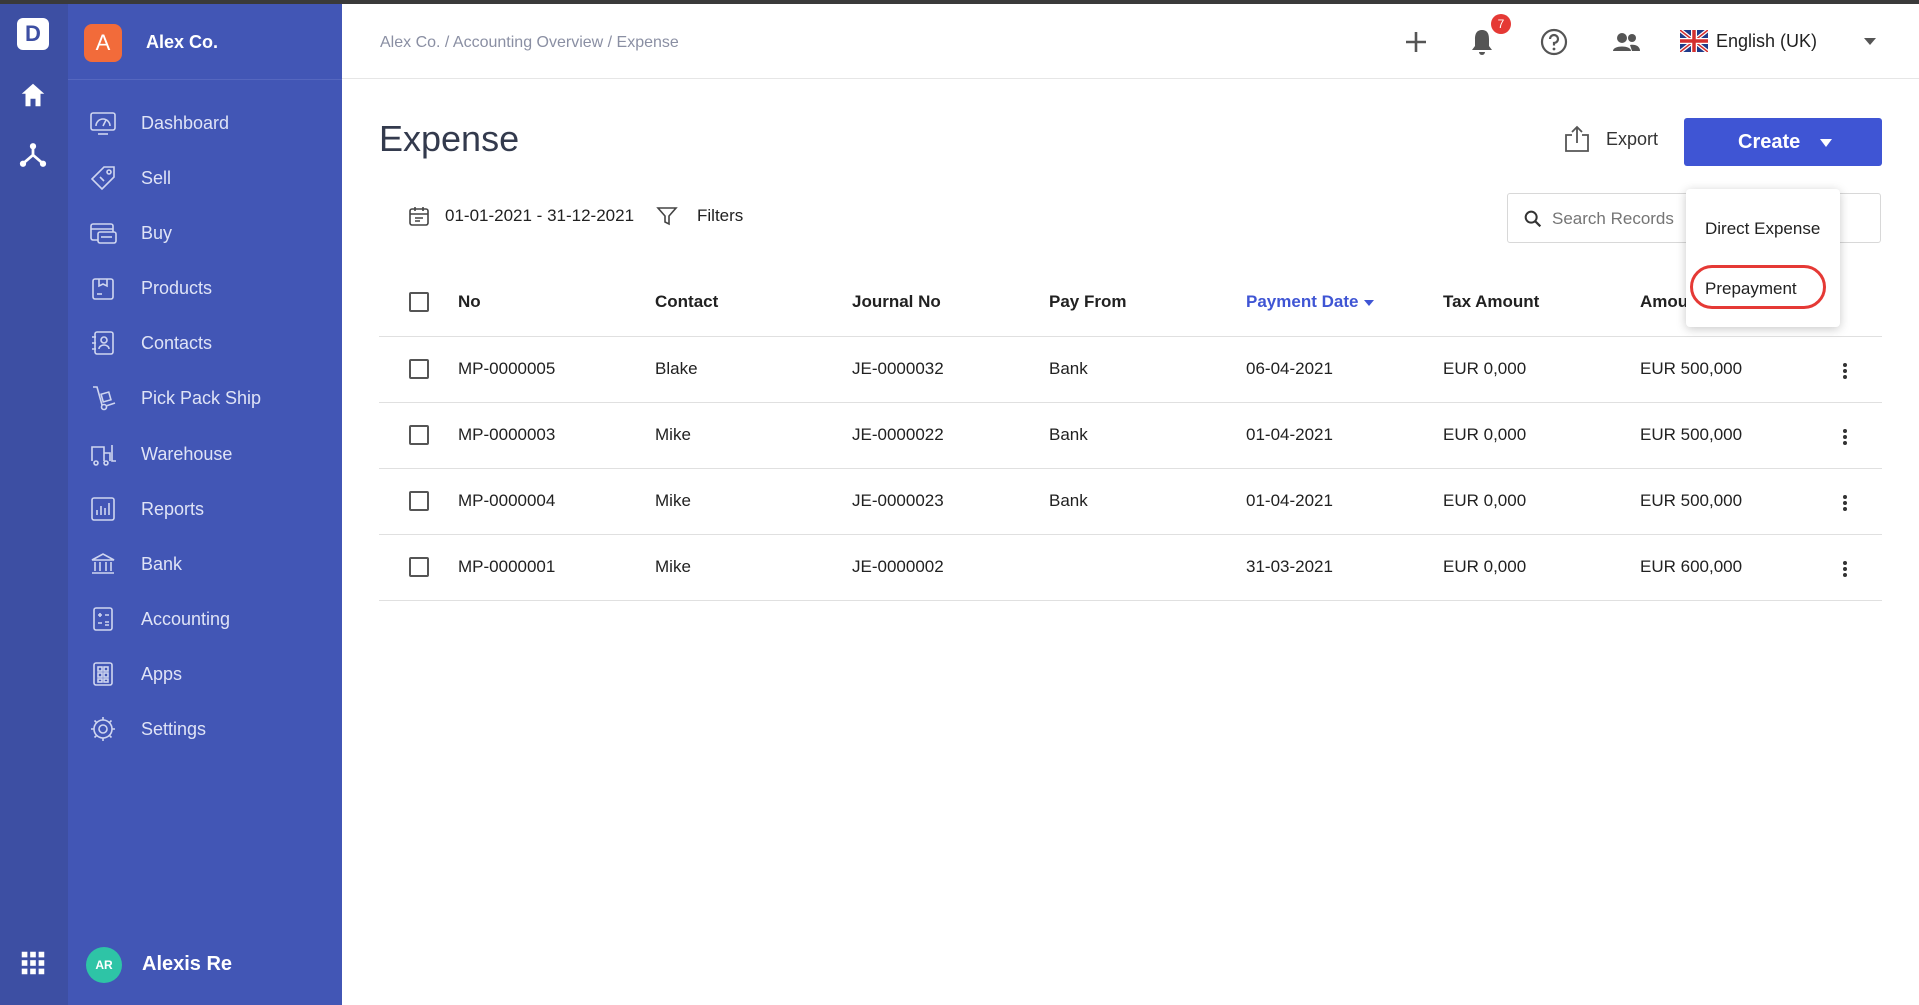  I want to click on org-name: Alex Co., so click(182, 42).